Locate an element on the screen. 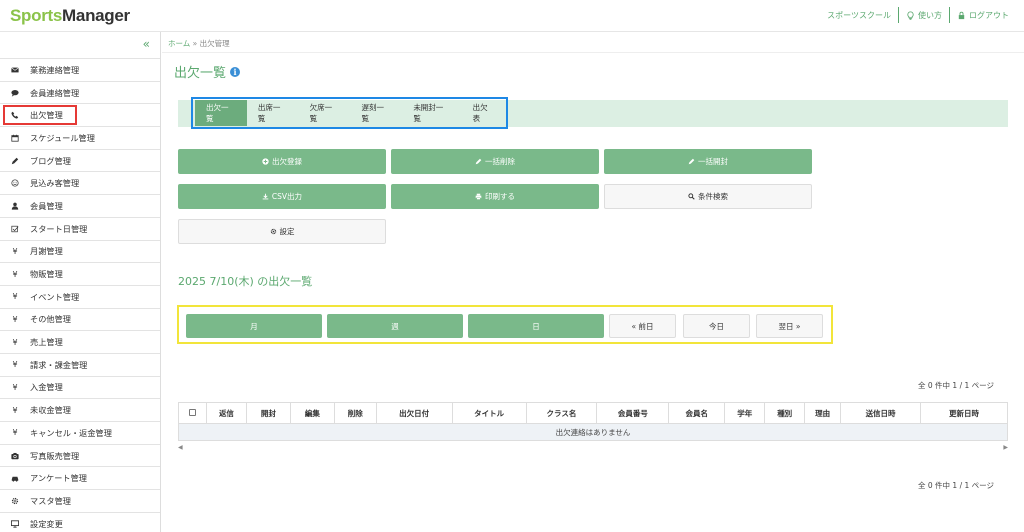 The height and width of the screenshot is (532, 1024). sidebar-item: 出欠管理 is located at coordinates (80, 114).